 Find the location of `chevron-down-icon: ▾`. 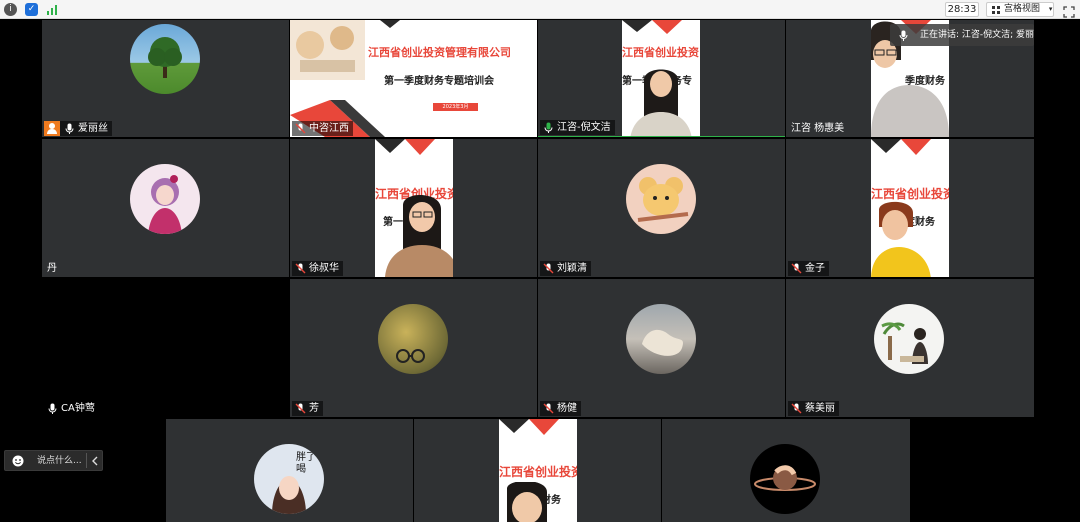

chevron-down-icon: ▾ is located at coordinates (1050, 9).